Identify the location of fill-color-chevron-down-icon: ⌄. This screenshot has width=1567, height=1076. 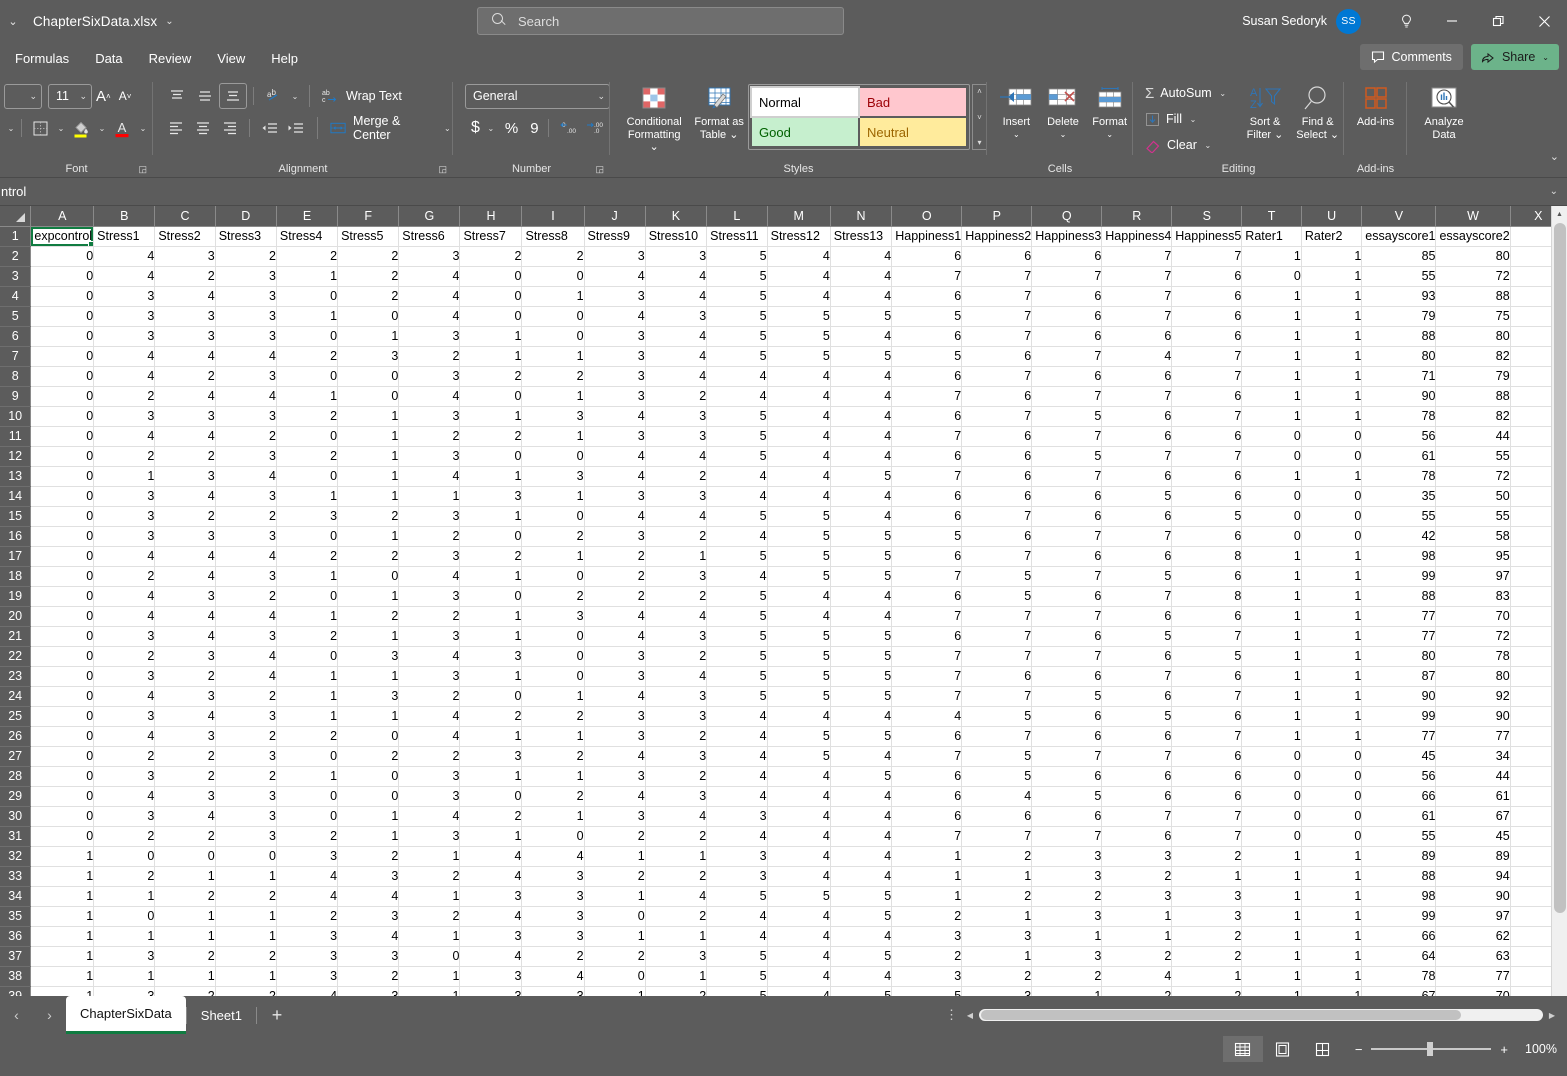
(102, 128).